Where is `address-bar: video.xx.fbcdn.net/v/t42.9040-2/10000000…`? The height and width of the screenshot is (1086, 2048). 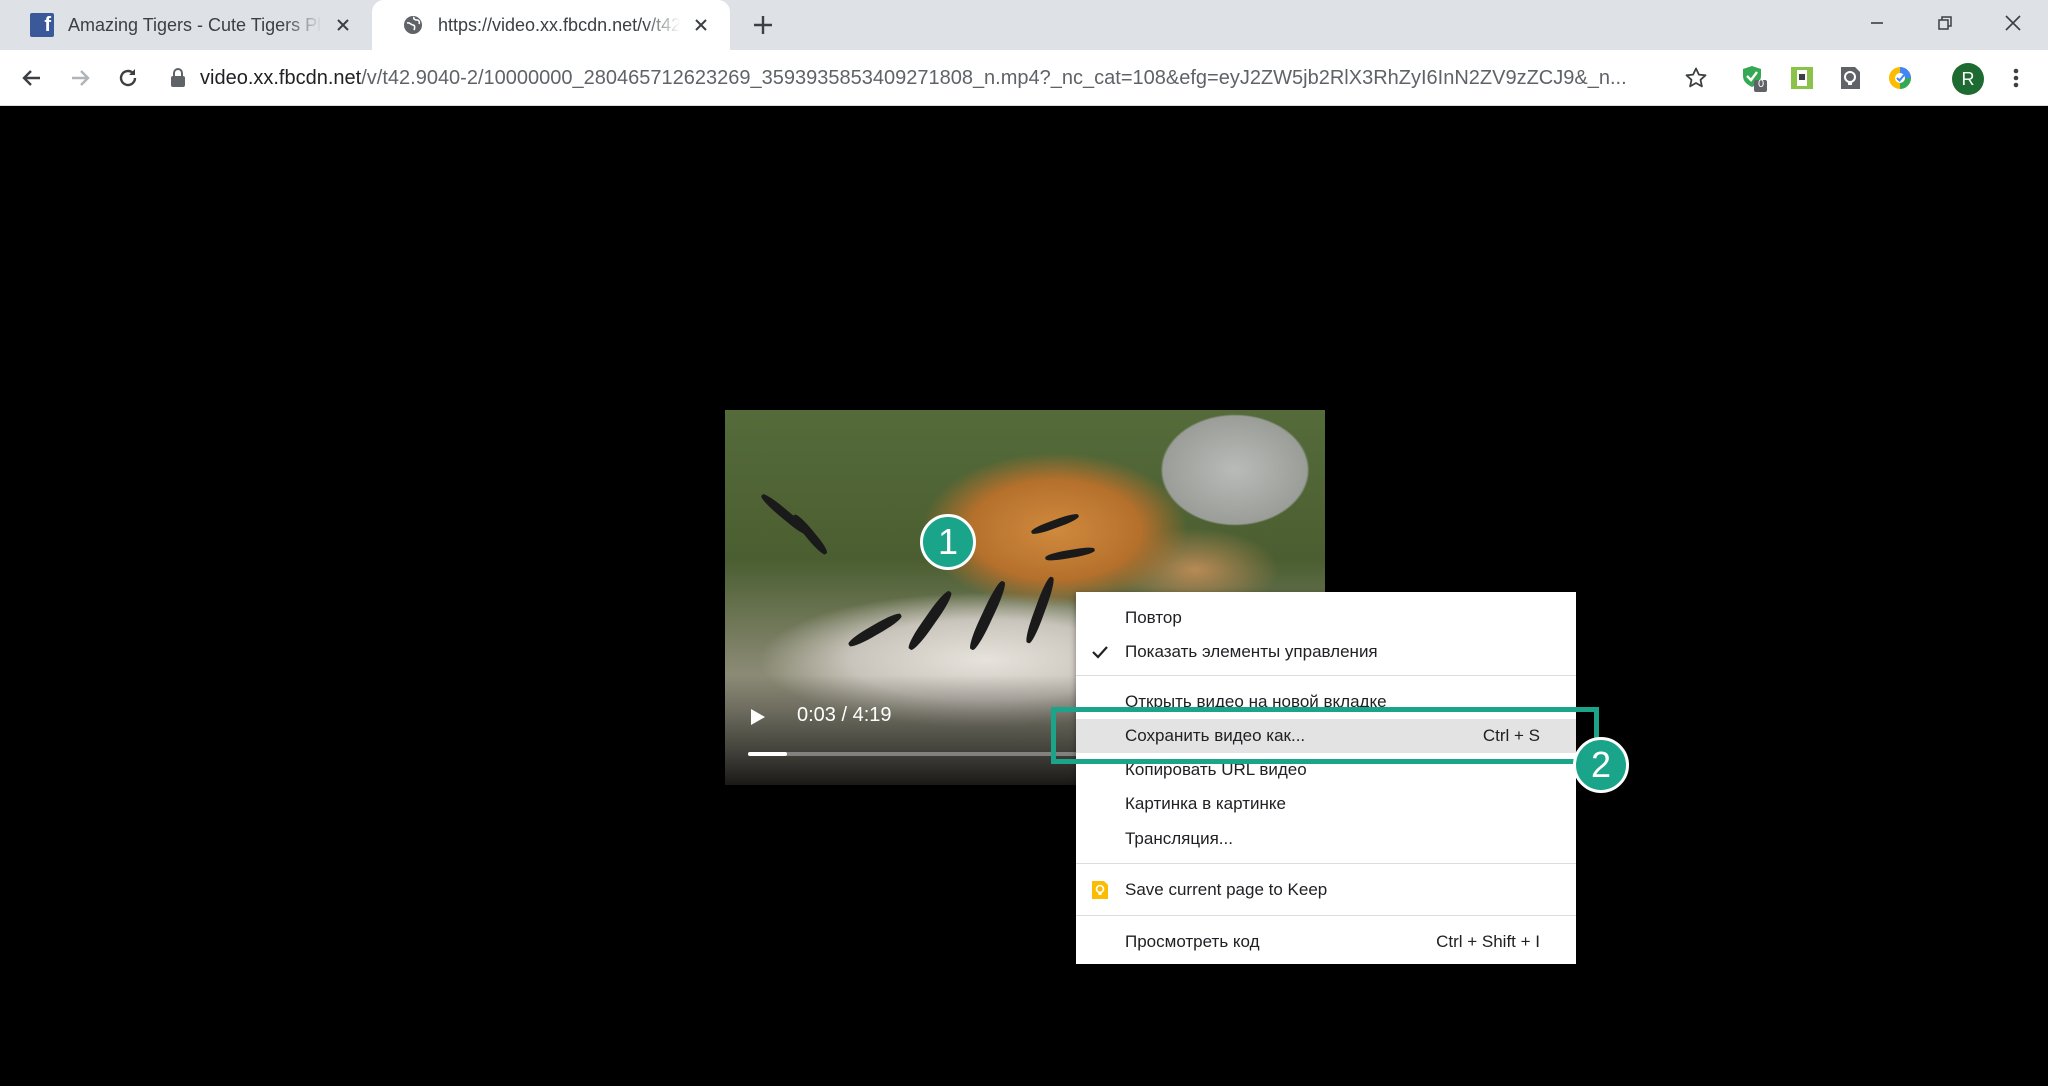 address-bar: video.xx.fbcdn.net/v/t42.9040-2/10000000… is located at coordinates (929, 78).